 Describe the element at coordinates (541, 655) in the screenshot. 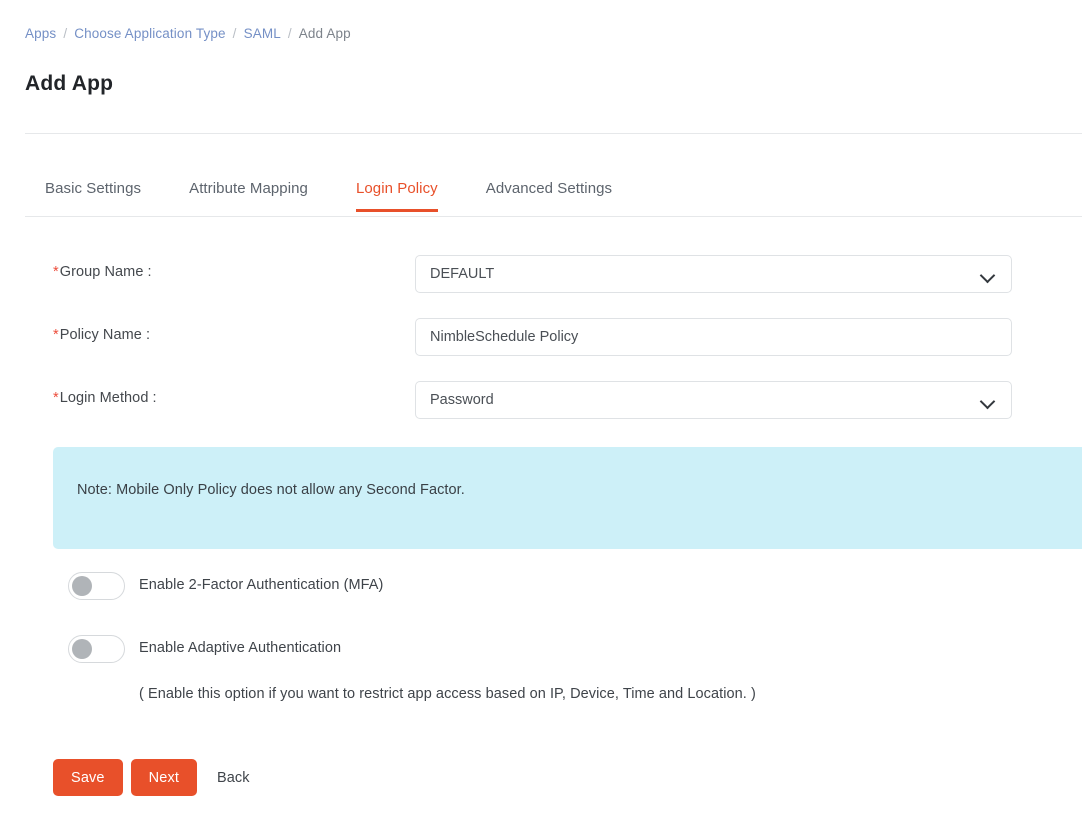

I see `toggle-row-adaptive: Enable Adaptive Authentication` at that location.